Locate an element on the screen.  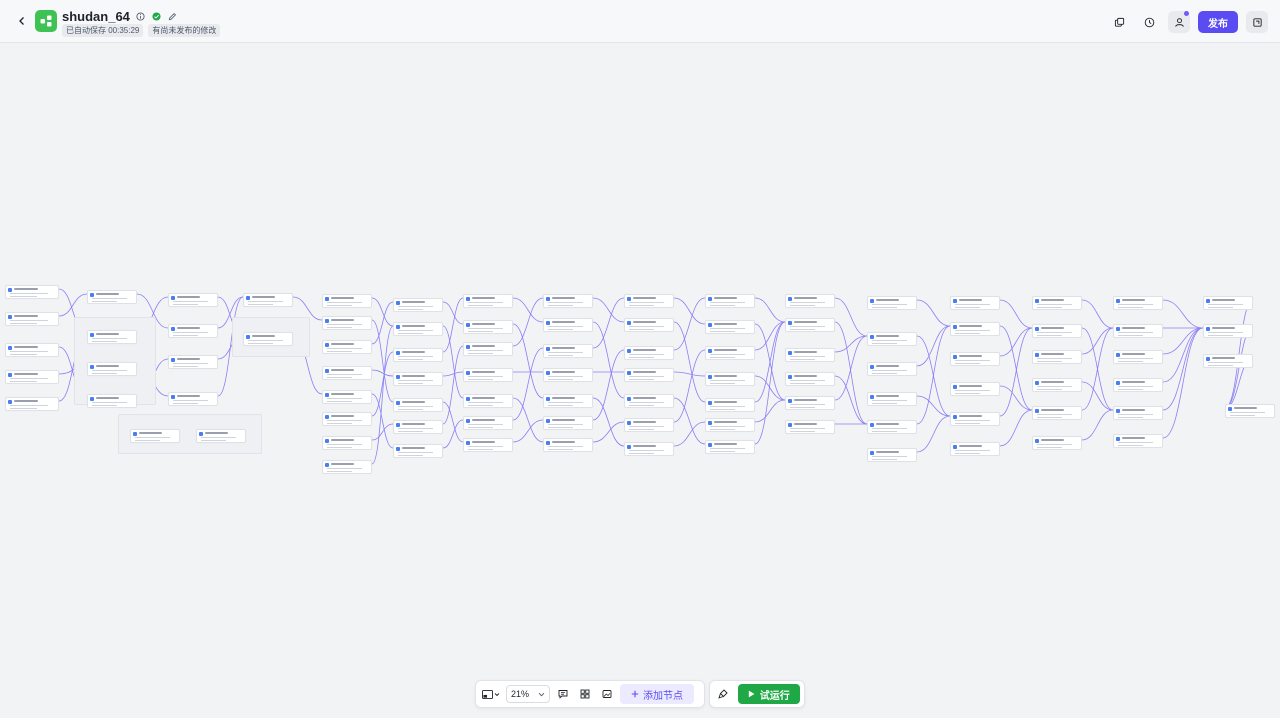
copy-button is located at coordinates (1119, 22).